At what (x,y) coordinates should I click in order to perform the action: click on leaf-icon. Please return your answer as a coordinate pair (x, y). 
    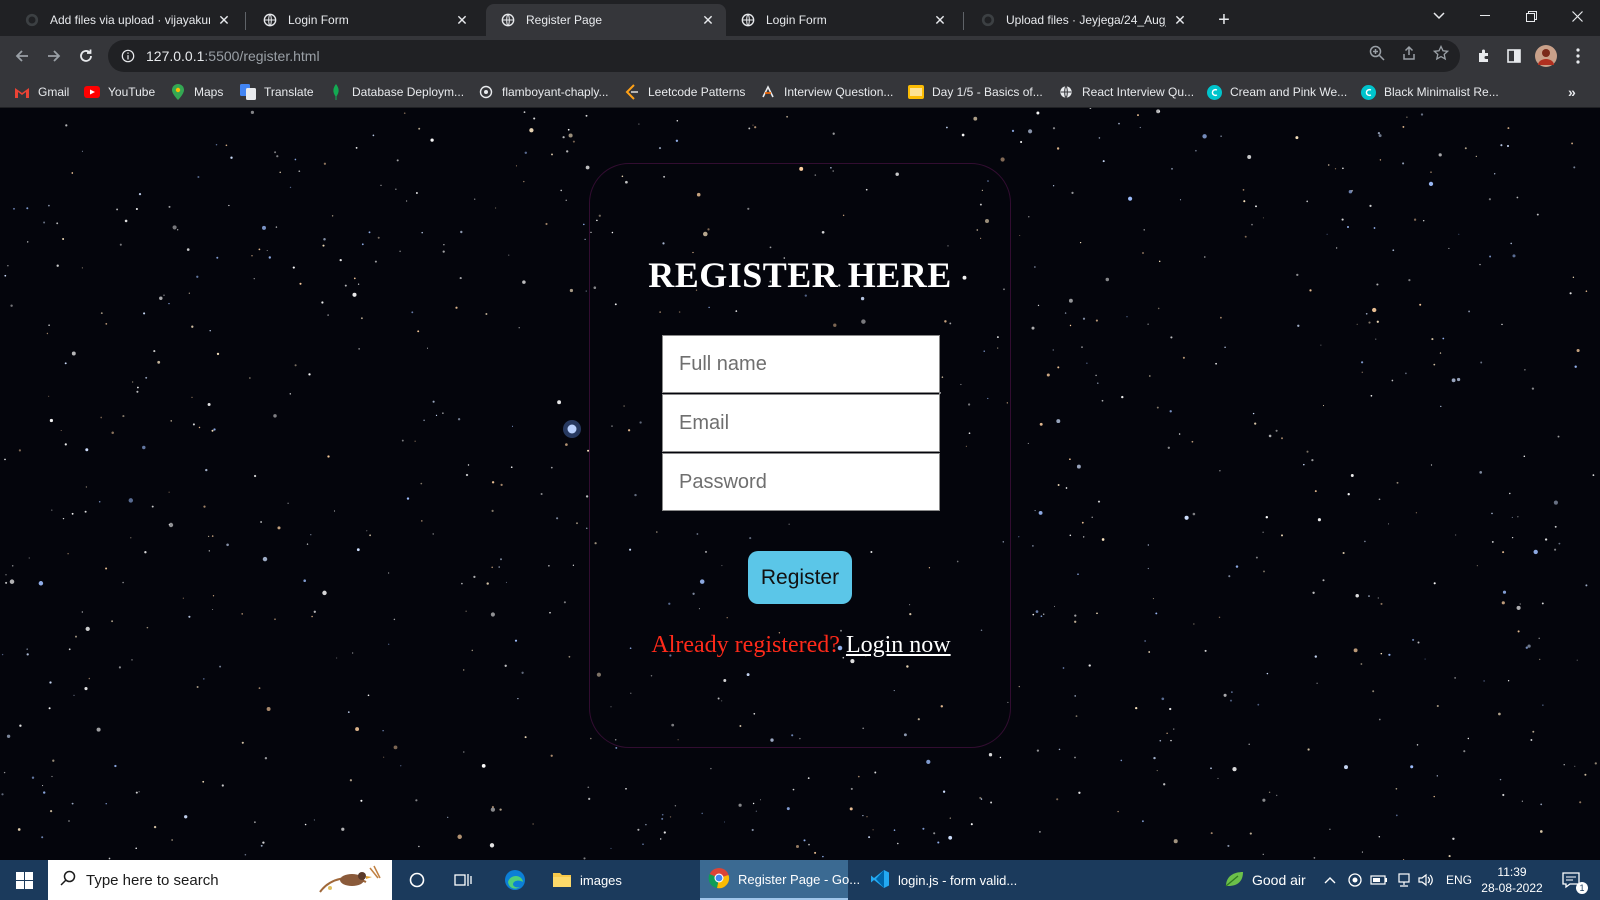
    Looking at the image, I should click on (1234, 880).